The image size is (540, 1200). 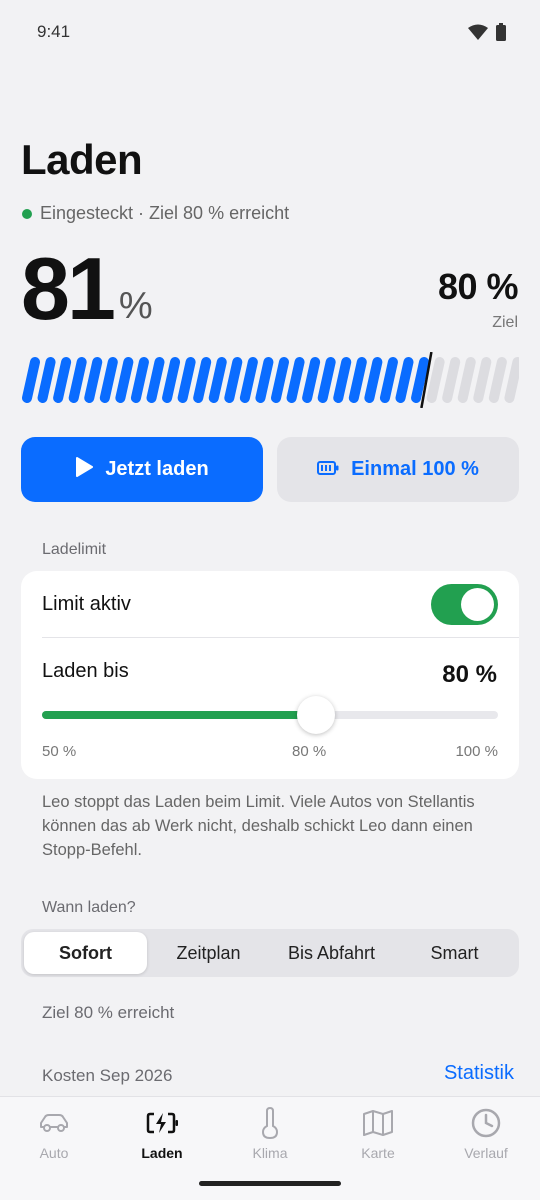 I want to click on status-bar: 9:41, so click(x=270, y=33).